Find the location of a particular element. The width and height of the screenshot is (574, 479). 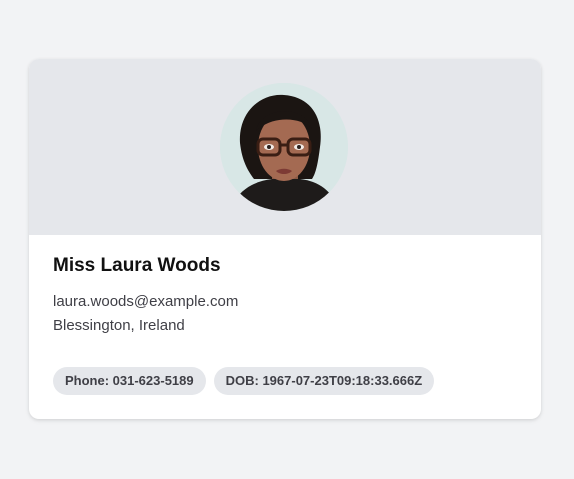

profile-name: Miss Laura Woods is located at coordinates (137, 265).